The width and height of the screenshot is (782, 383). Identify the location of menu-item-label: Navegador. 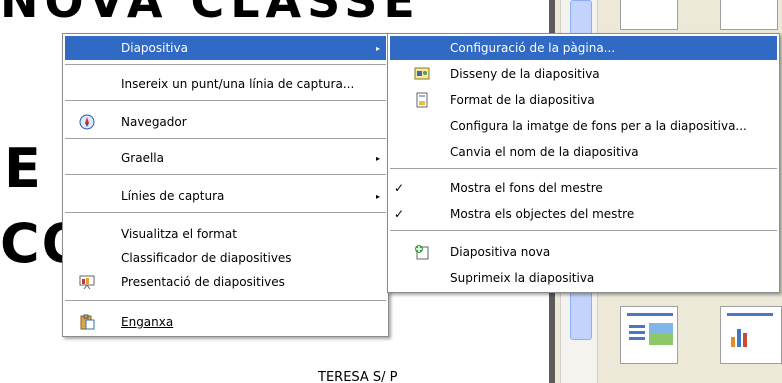
(154, 122).